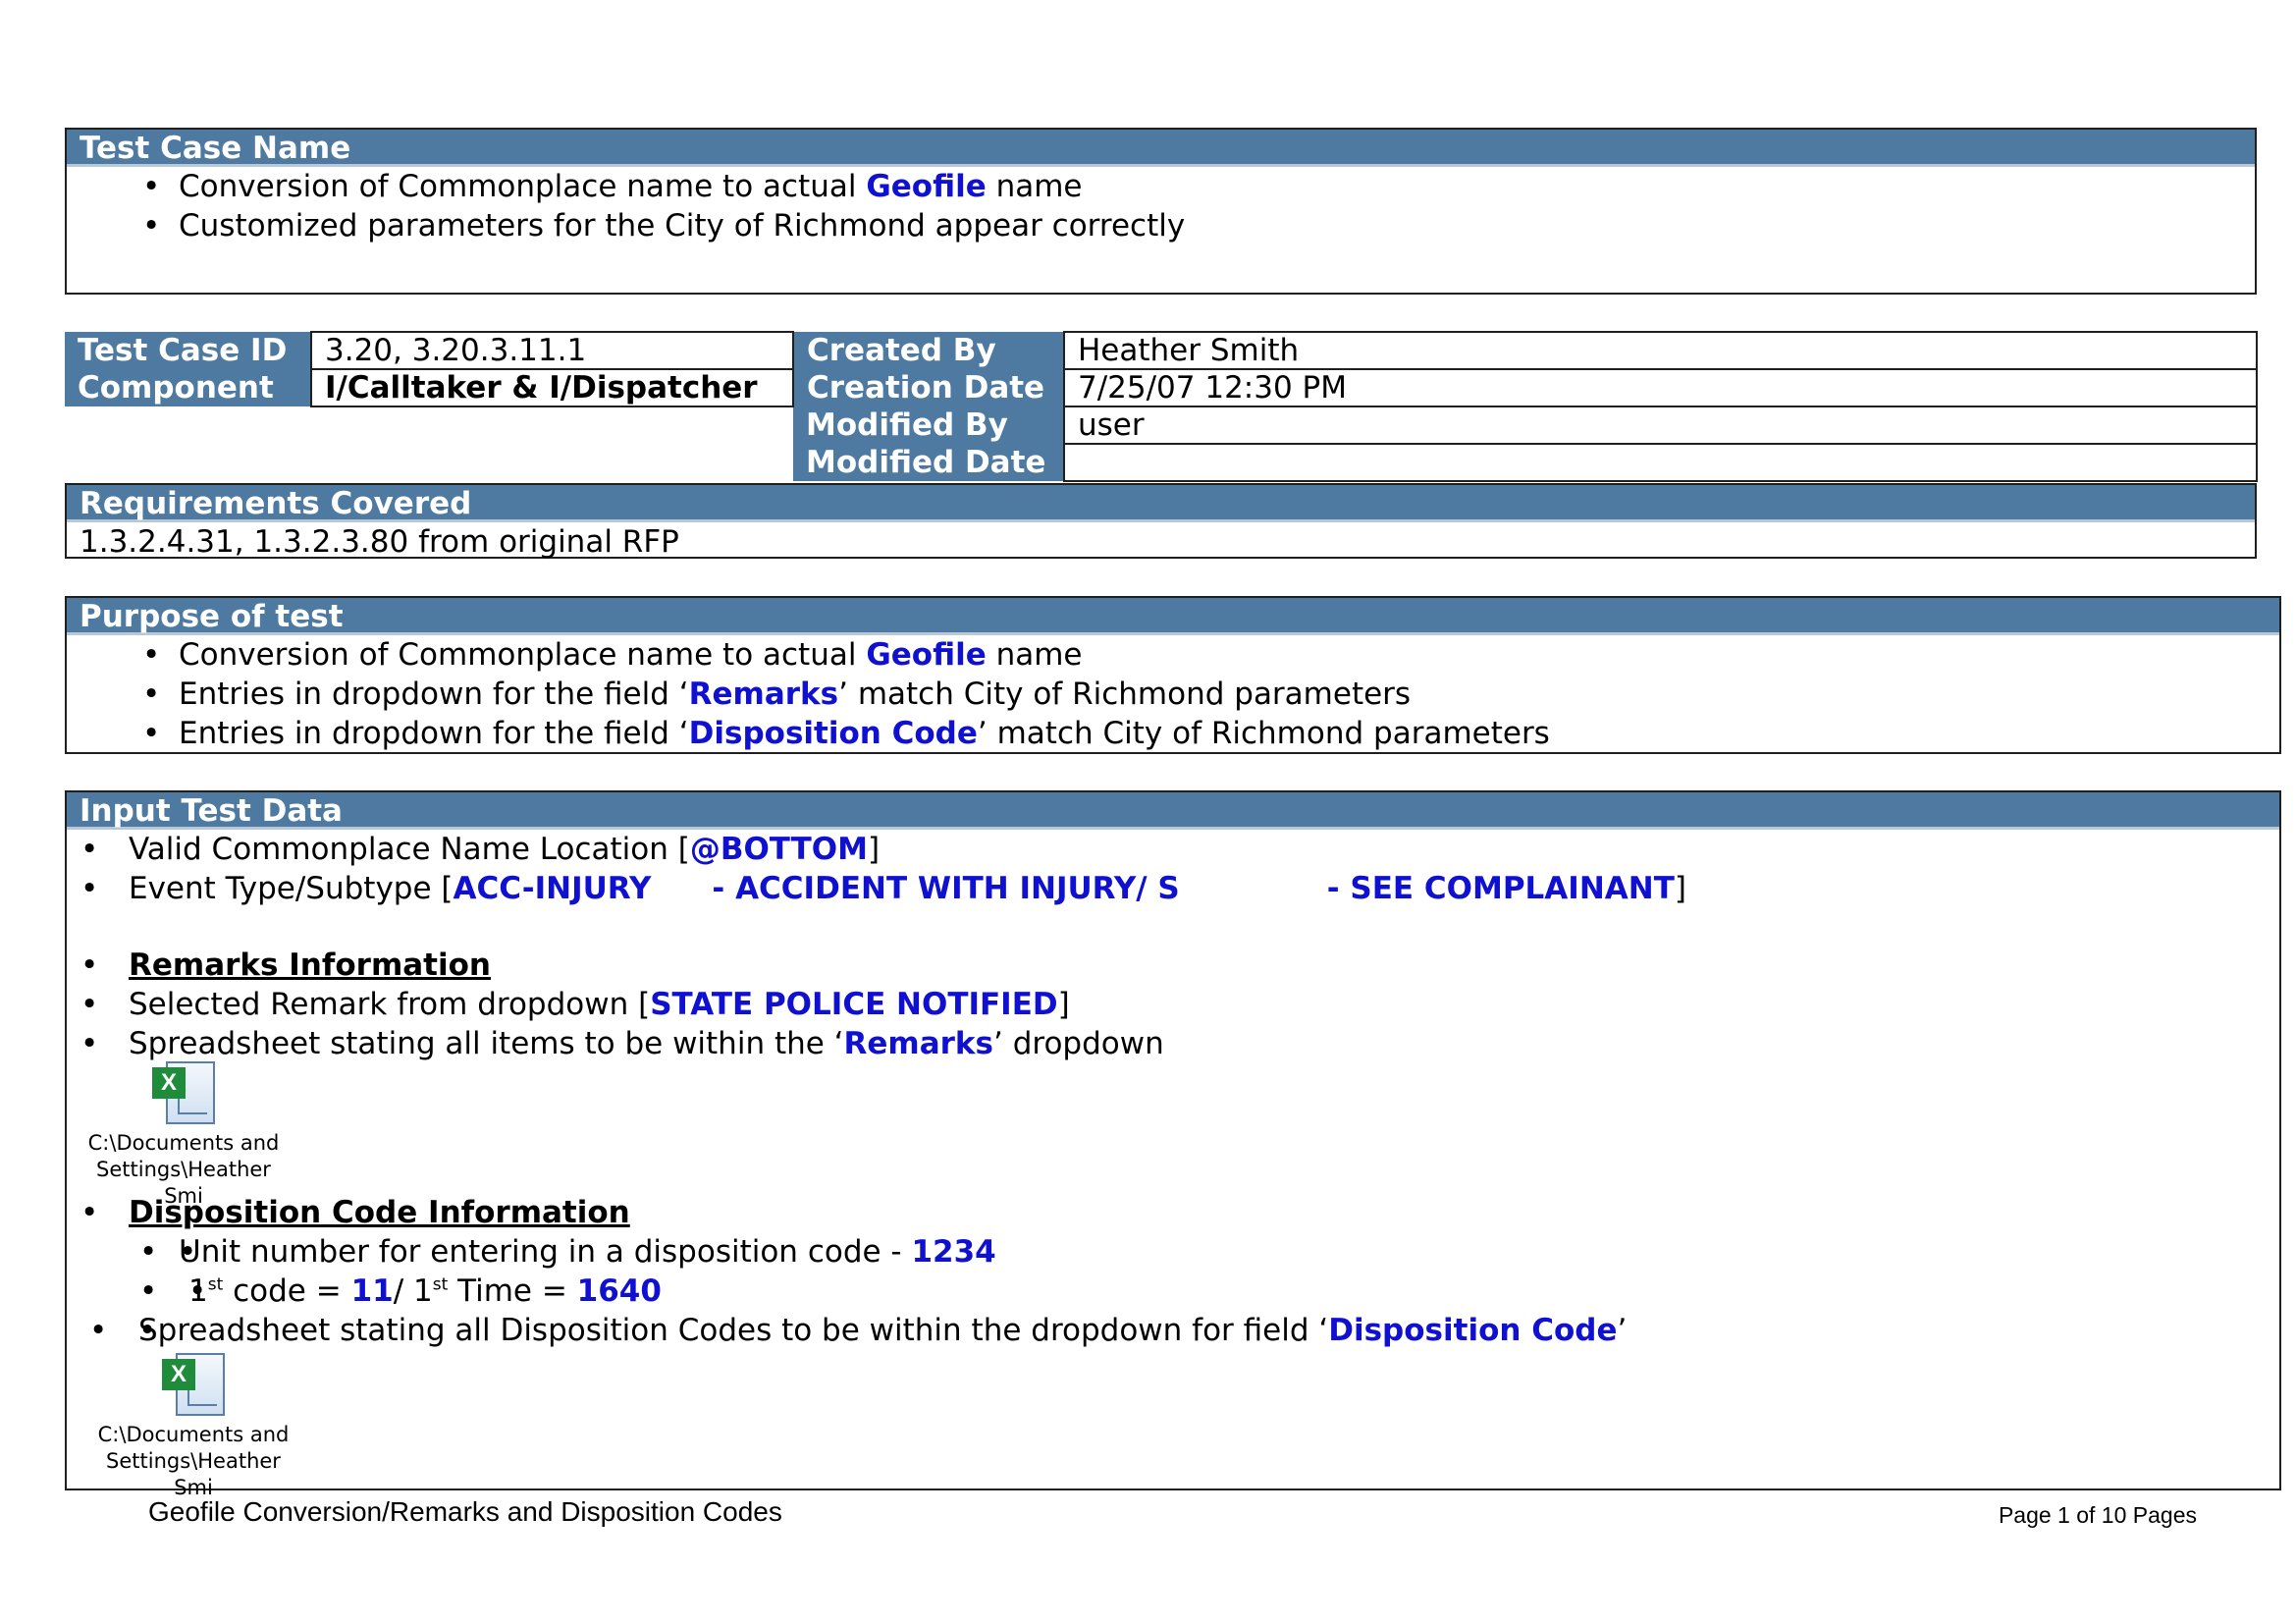 The height and width of the screenshot is (1624, 2296). I want to click on created-by-label: Created By, so click(928, 350).